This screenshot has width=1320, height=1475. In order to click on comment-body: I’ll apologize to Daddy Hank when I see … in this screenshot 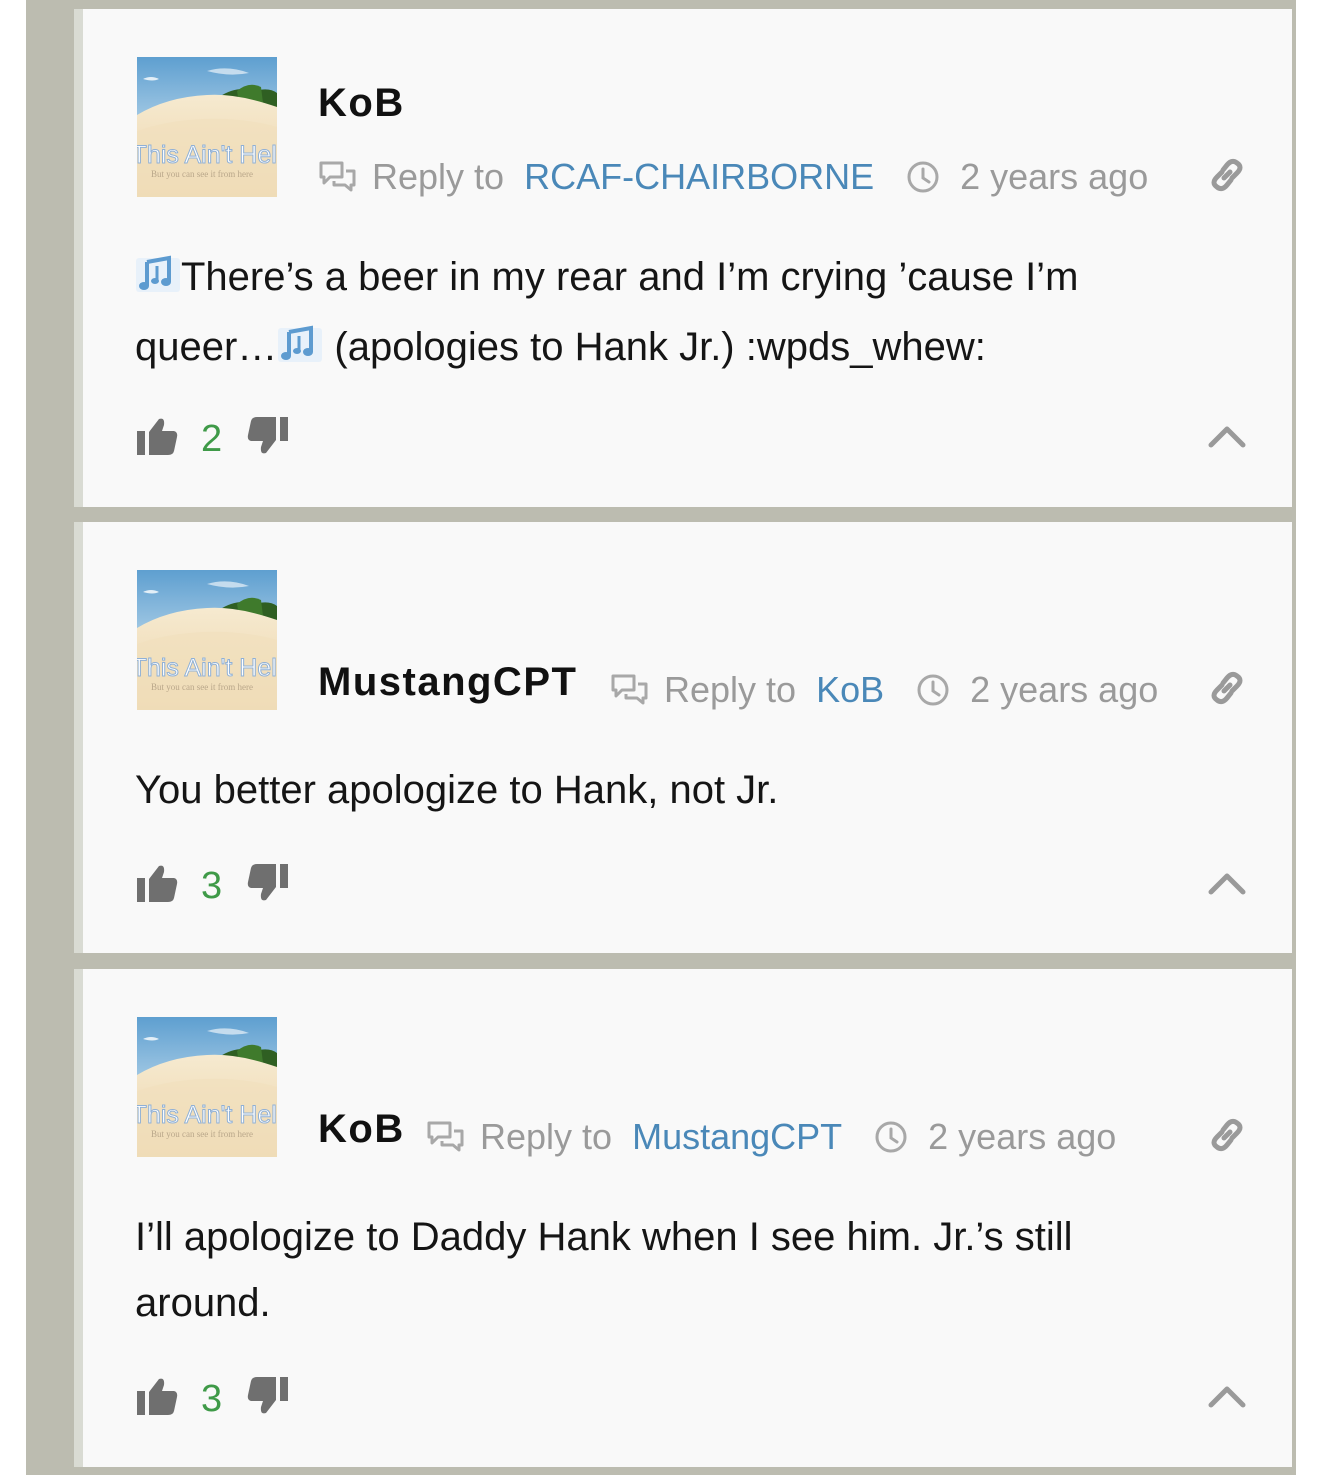, I will do `click(604, 1270)`.